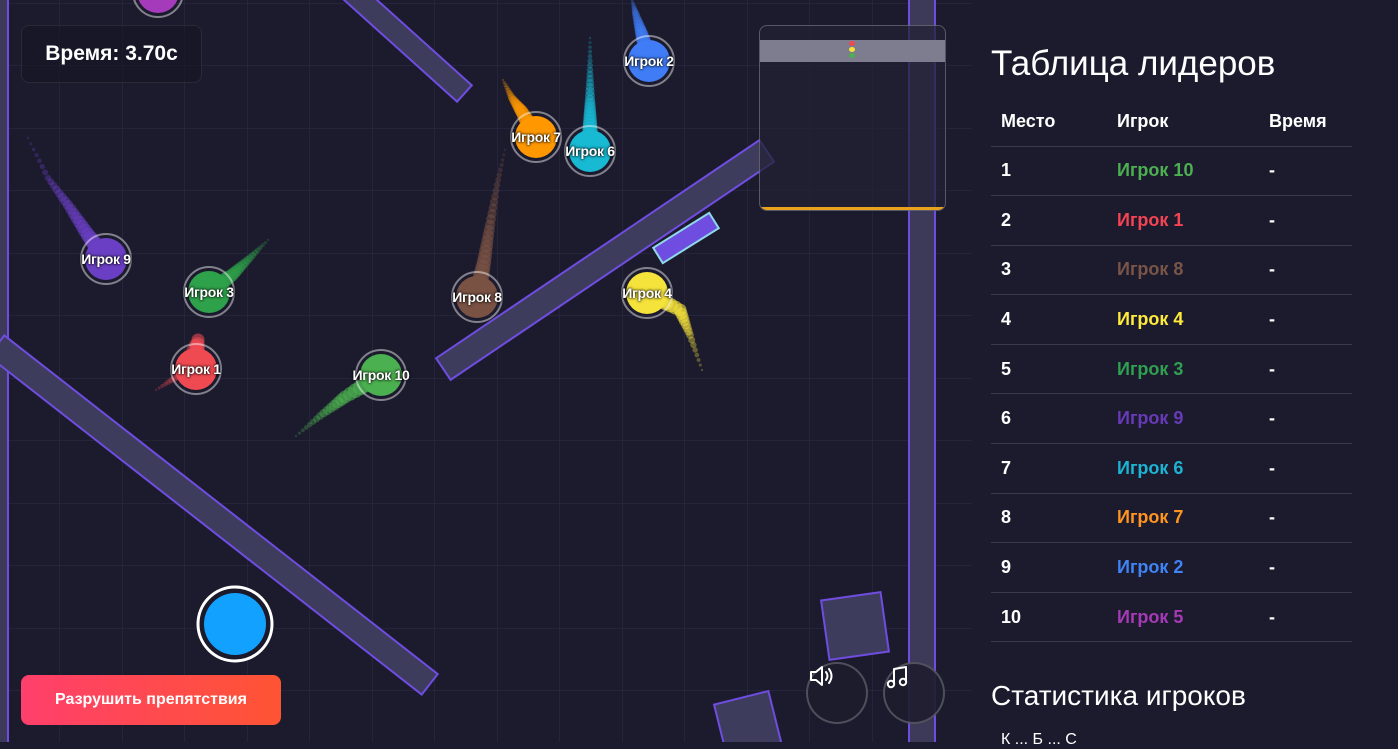 The width and height of the screenshot is (1398, 749). What do you see at coordinates (209, 292) in the screenshot?
I see `player-label: Игрок 3` at bounding box center [209, 292].